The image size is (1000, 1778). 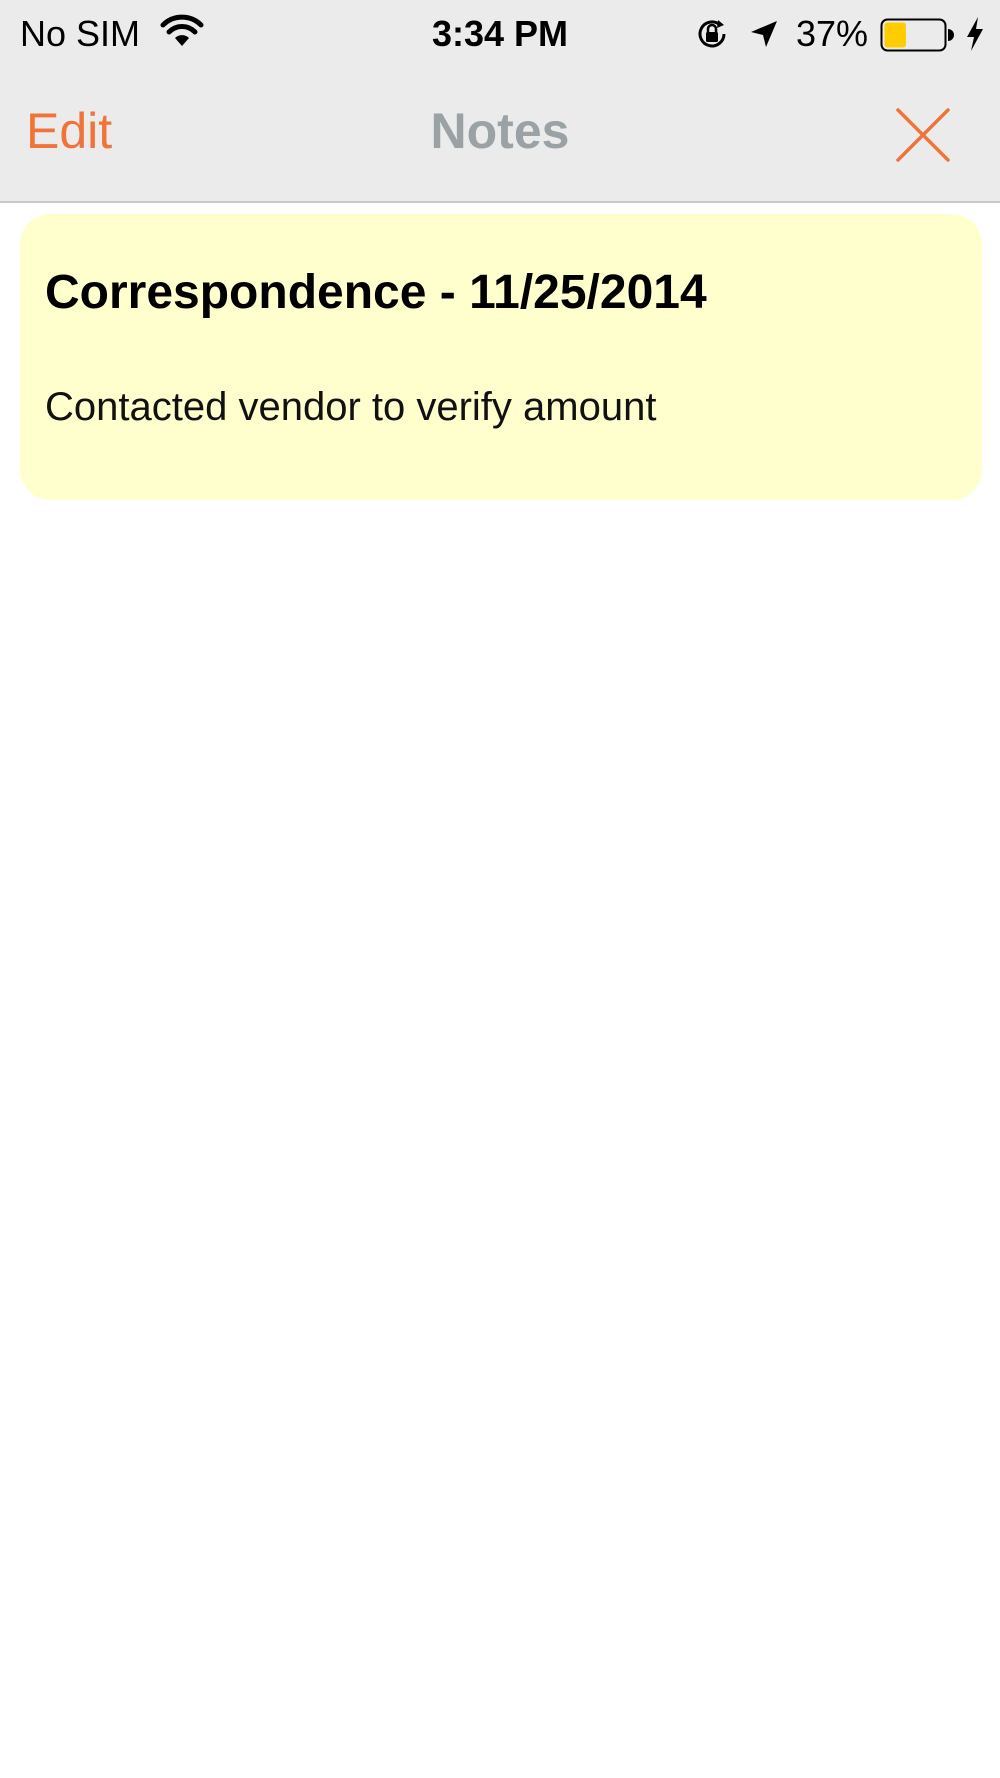 I want to click on note-body: Contacted vendor to verify amount, so click(x=351, y=407).